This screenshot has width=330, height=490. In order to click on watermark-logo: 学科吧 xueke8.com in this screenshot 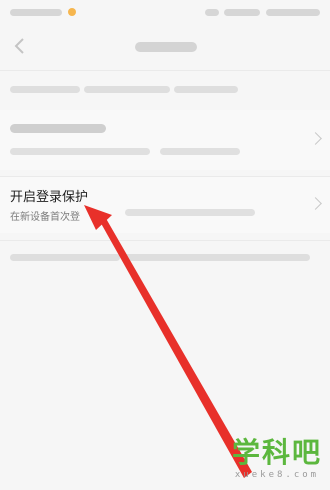, I will do `click(276, 458)`.